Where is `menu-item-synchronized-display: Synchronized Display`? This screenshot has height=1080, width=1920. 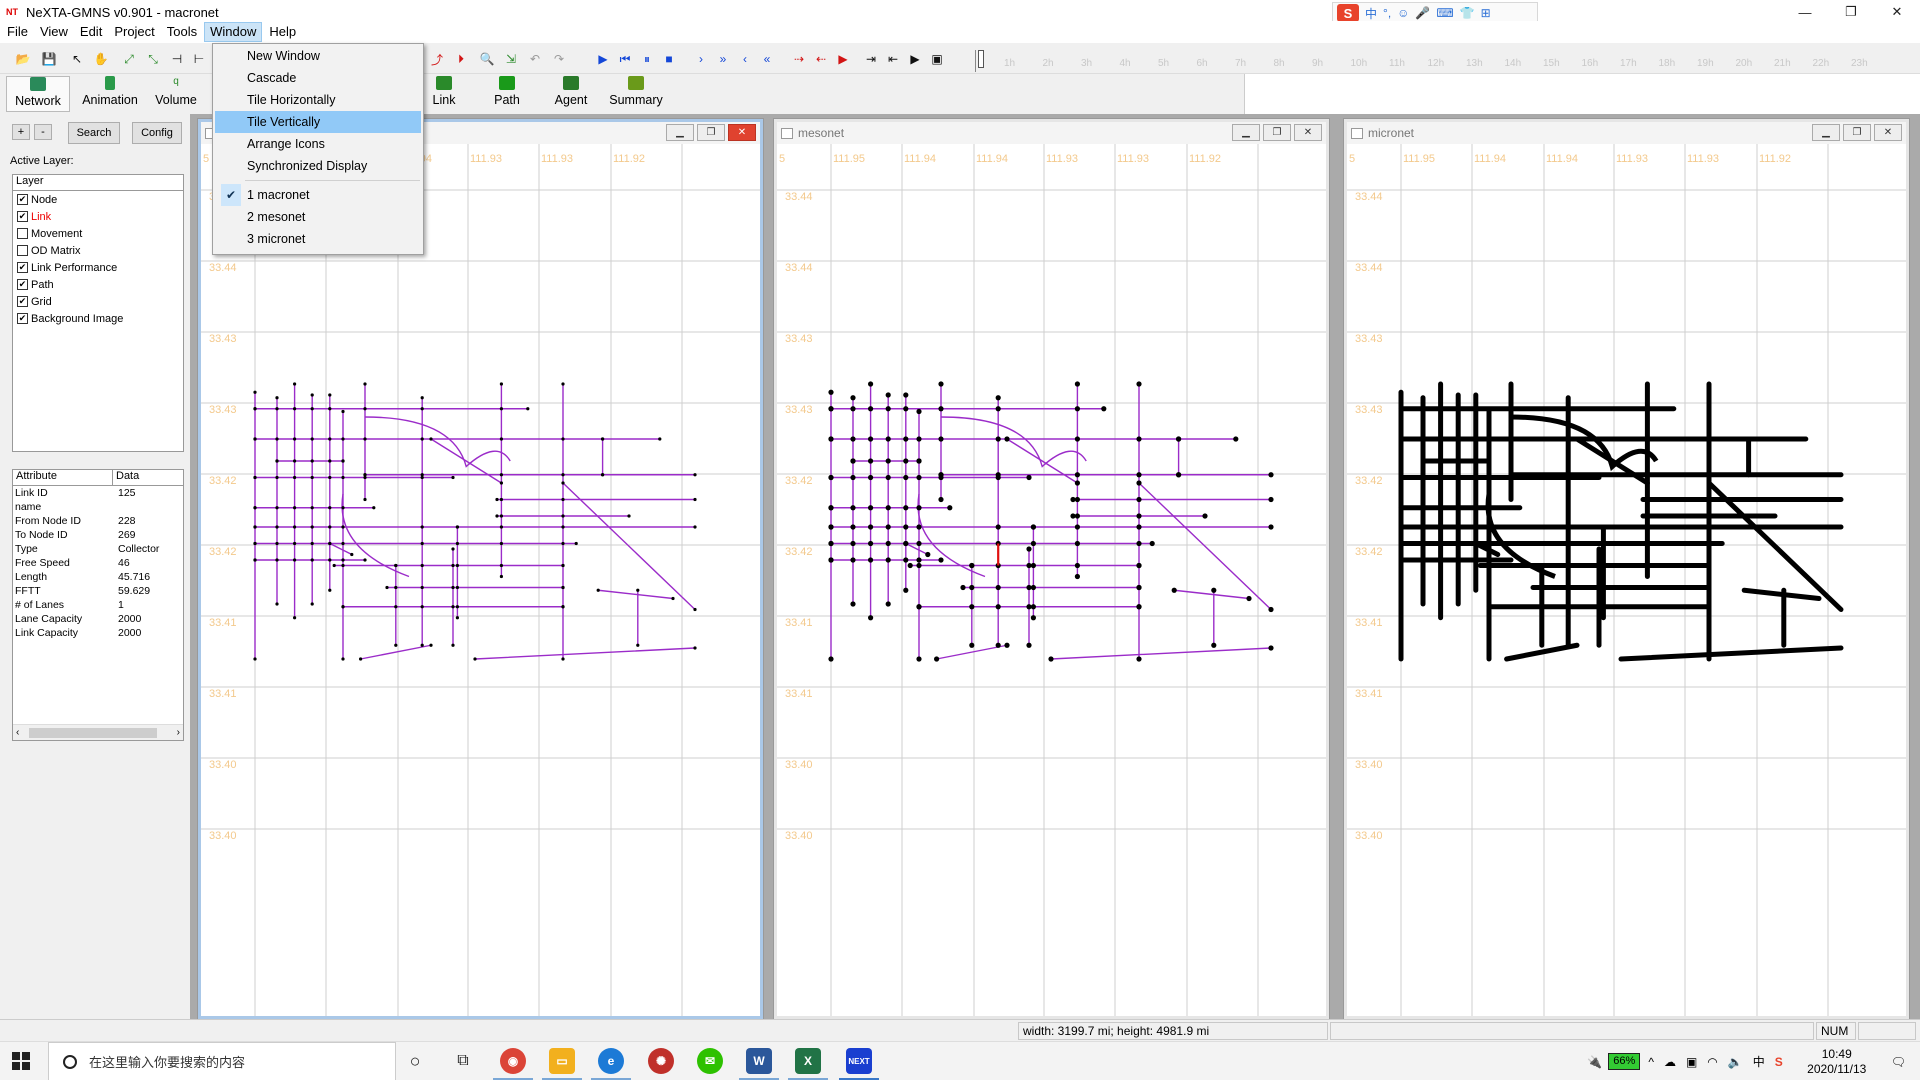
menu-item-synchronized-display: Synchronized Display is located at coordinates (318, 166).